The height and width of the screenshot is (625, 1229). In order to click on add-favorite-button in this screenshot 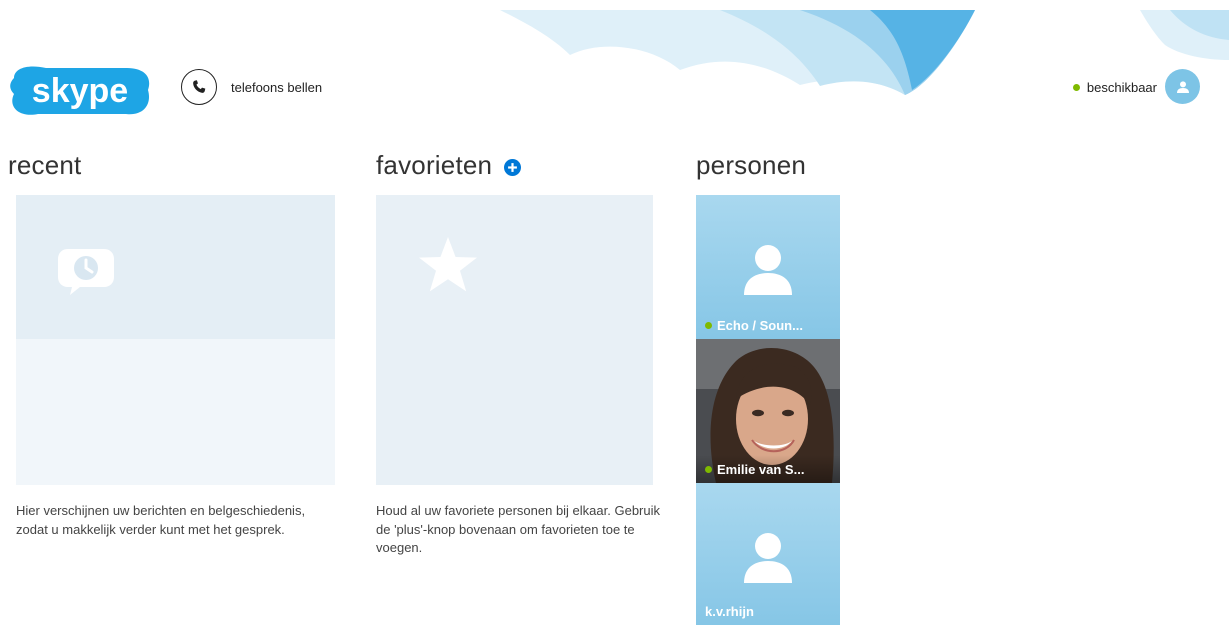, I will do `click(513, 167)`.